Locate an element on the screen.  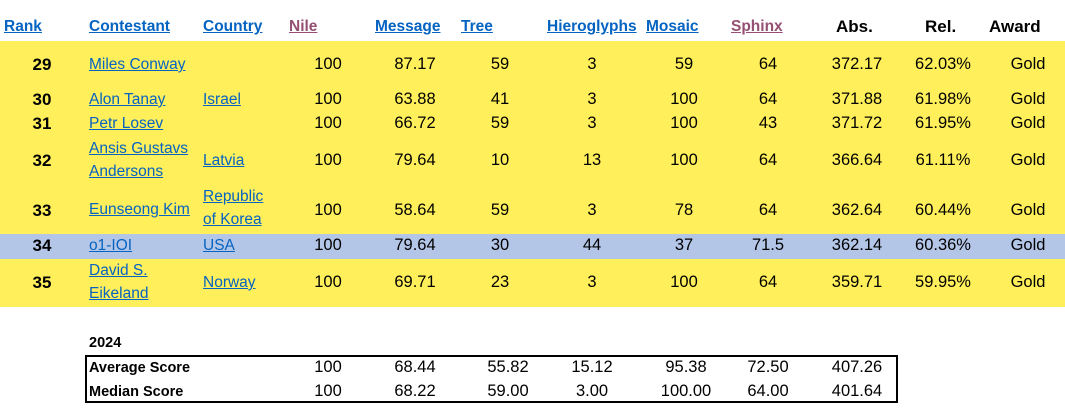
header-message-link: Message is located at coordinates (407, 27).